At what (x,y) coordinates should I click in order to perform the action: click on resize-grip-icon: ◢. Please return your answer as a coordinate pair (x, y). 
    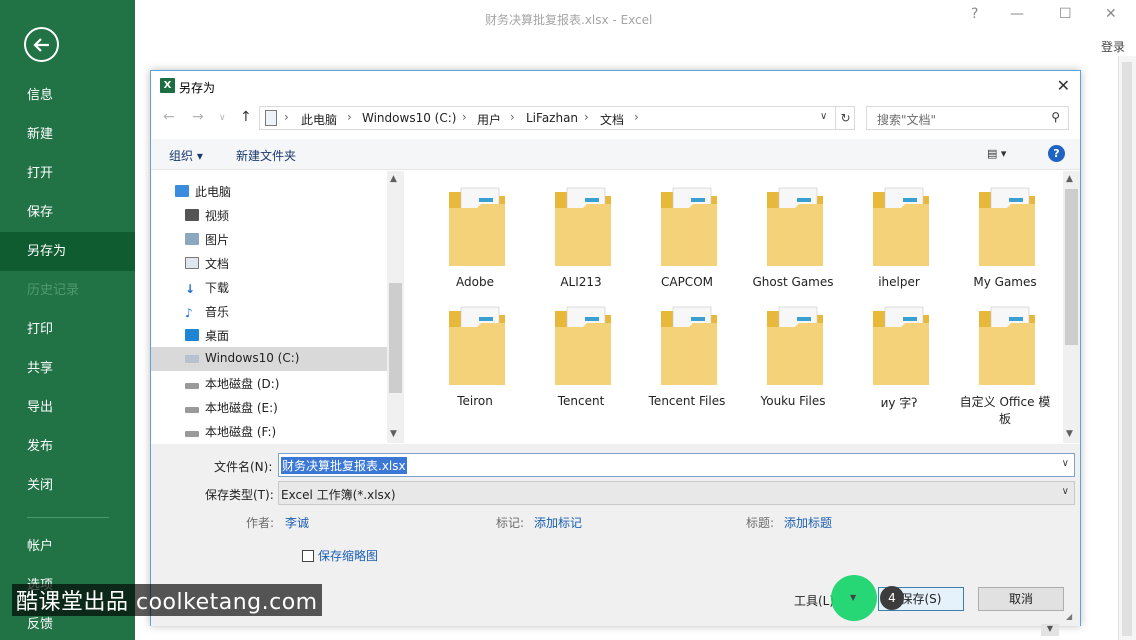
    Looking at the image, I should click on (1069, 616).